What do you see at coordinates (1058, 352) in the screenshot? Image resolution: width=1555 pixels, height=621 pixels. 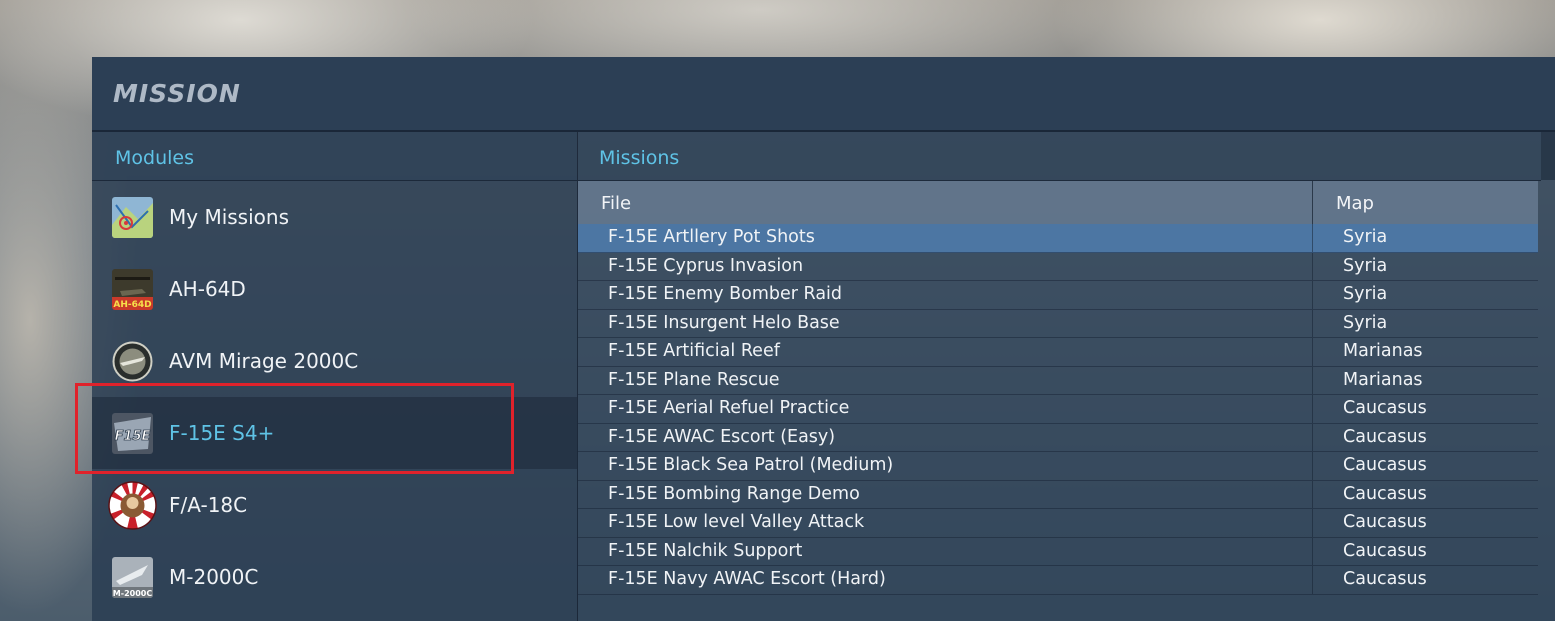 I see `mission-row: F-15E Artificial Reef Marianas` at bounding box center [1058, 352].